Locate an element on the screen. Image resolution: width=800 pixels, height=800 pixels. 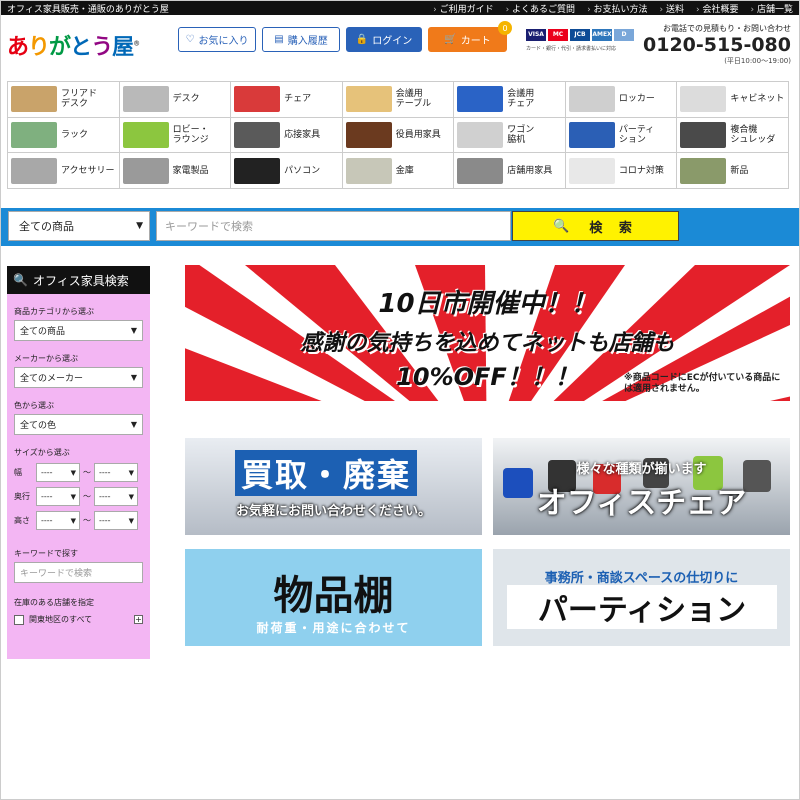
link-company: 会社概要 is located at coordinates (717, 8).